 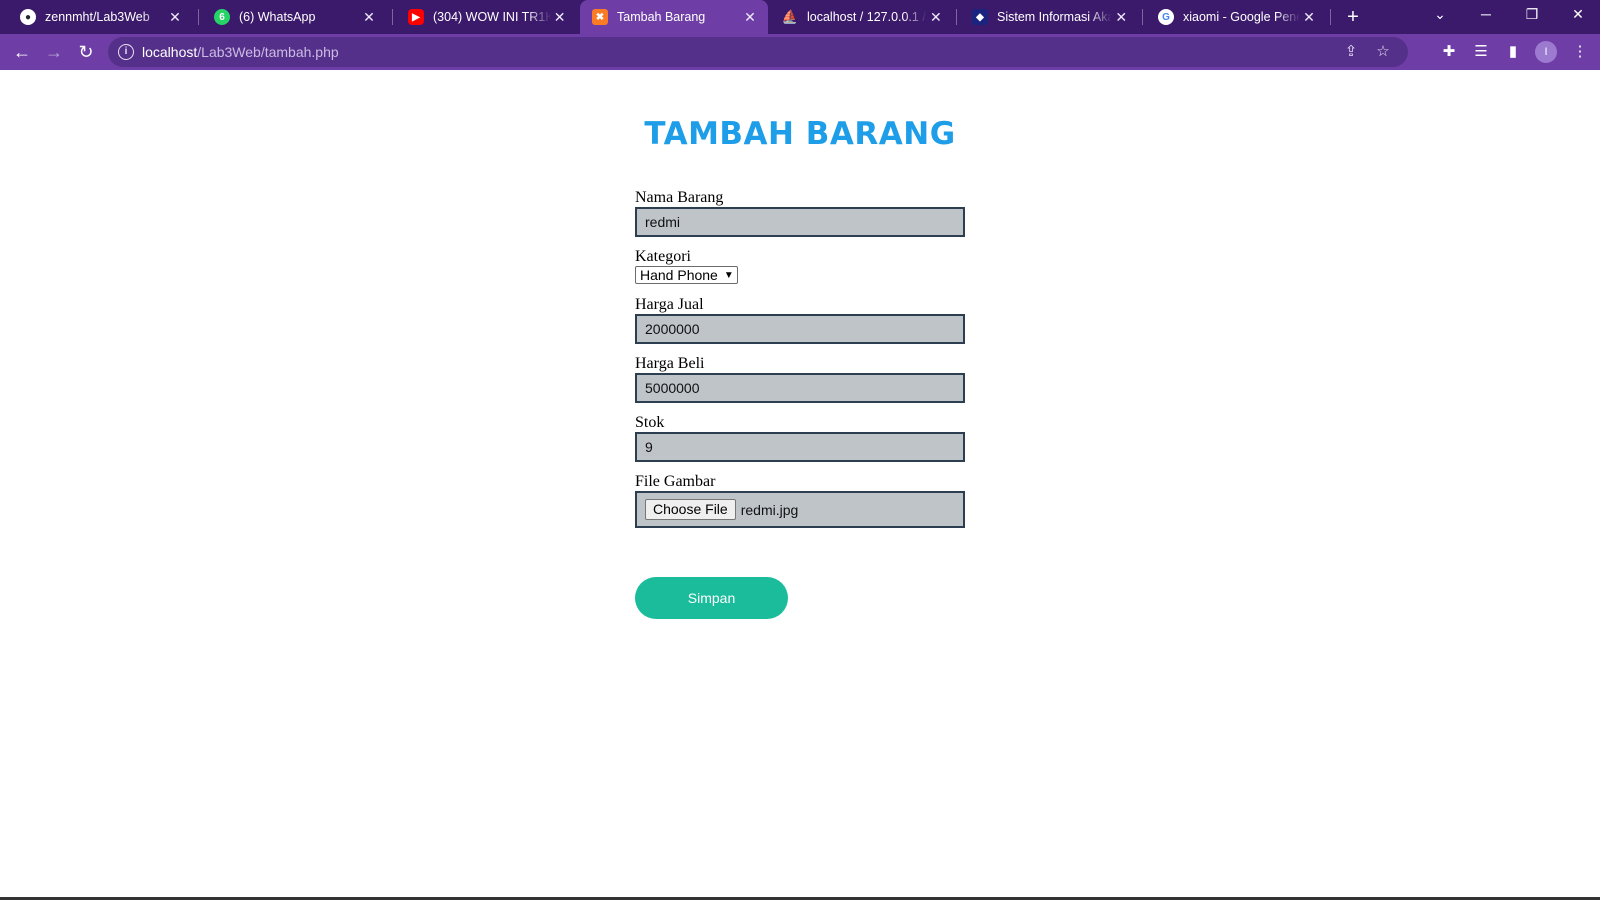 What do you see at coordinates (690, 509) in the screenshot?
I see `choose-file-button: Choose File` at bounding box center [690, 509].